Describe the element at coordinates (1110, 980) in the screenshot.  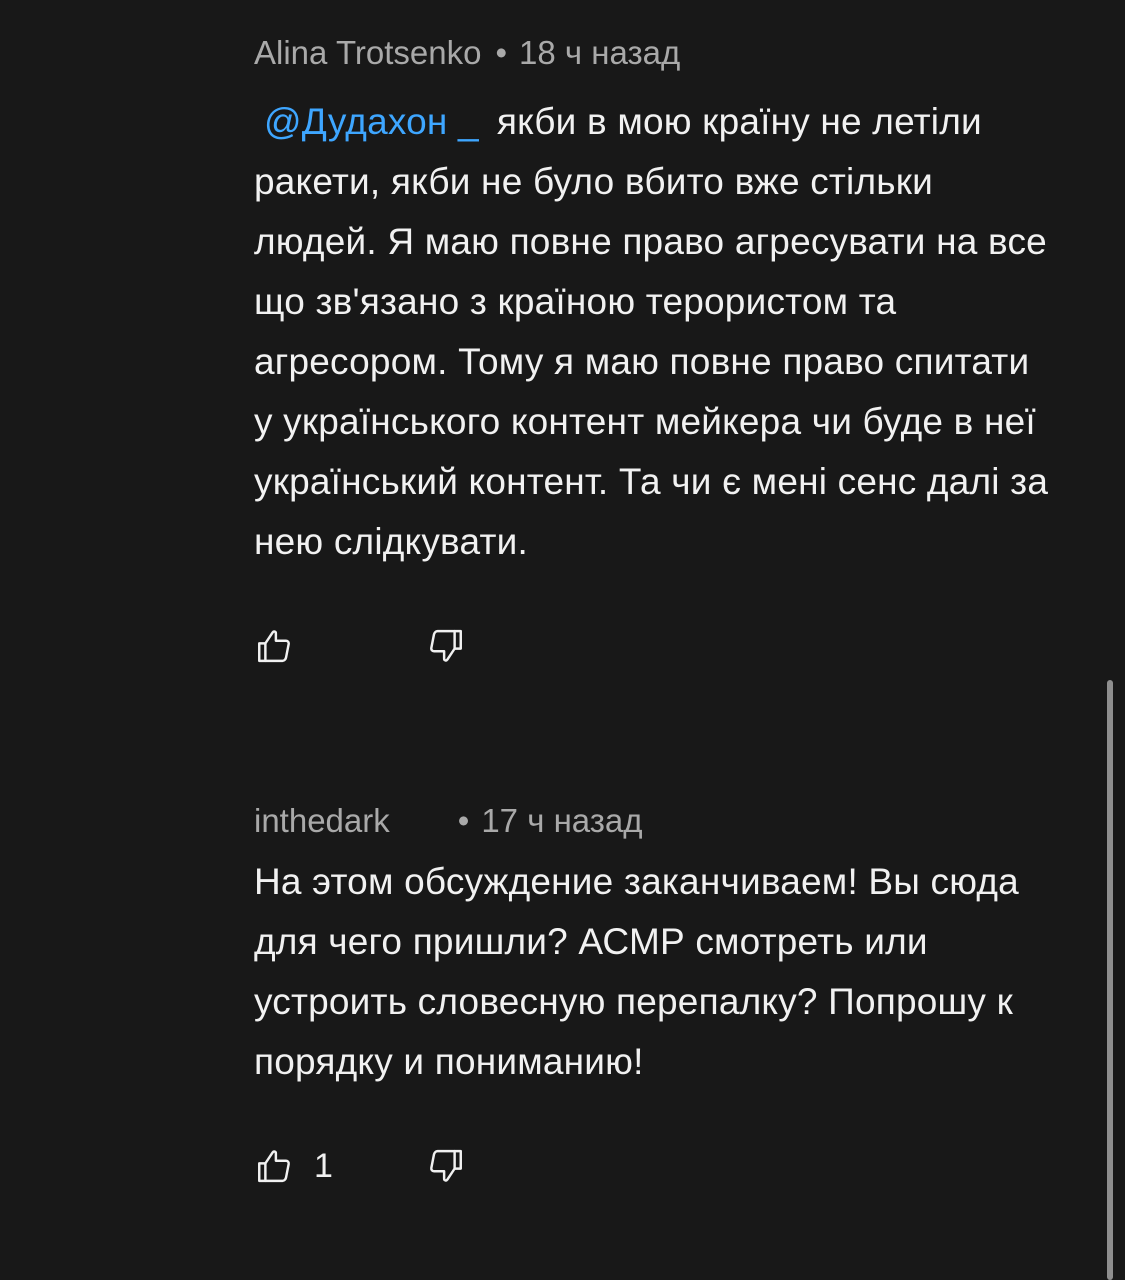
I see `scrollbar` at that location.